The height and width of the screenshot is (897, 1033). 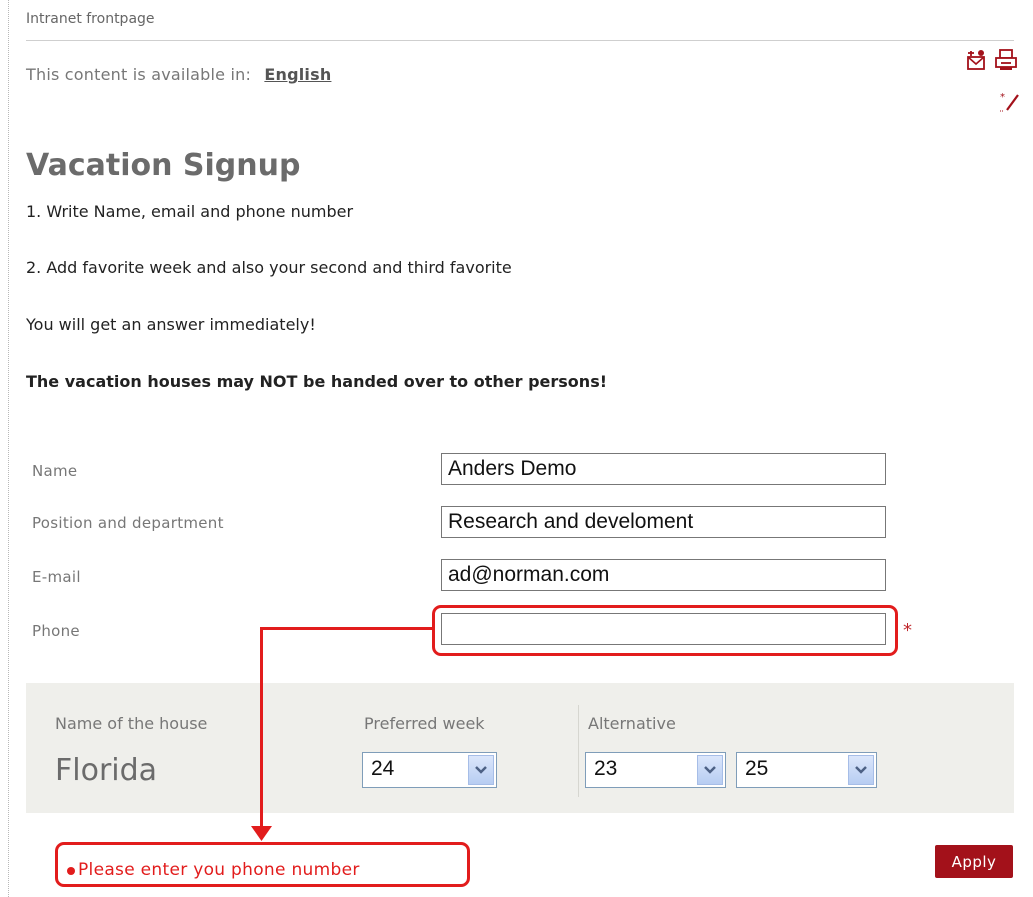 I want to click on alternative-week-2-value: 25, so click(x=757, y=768).